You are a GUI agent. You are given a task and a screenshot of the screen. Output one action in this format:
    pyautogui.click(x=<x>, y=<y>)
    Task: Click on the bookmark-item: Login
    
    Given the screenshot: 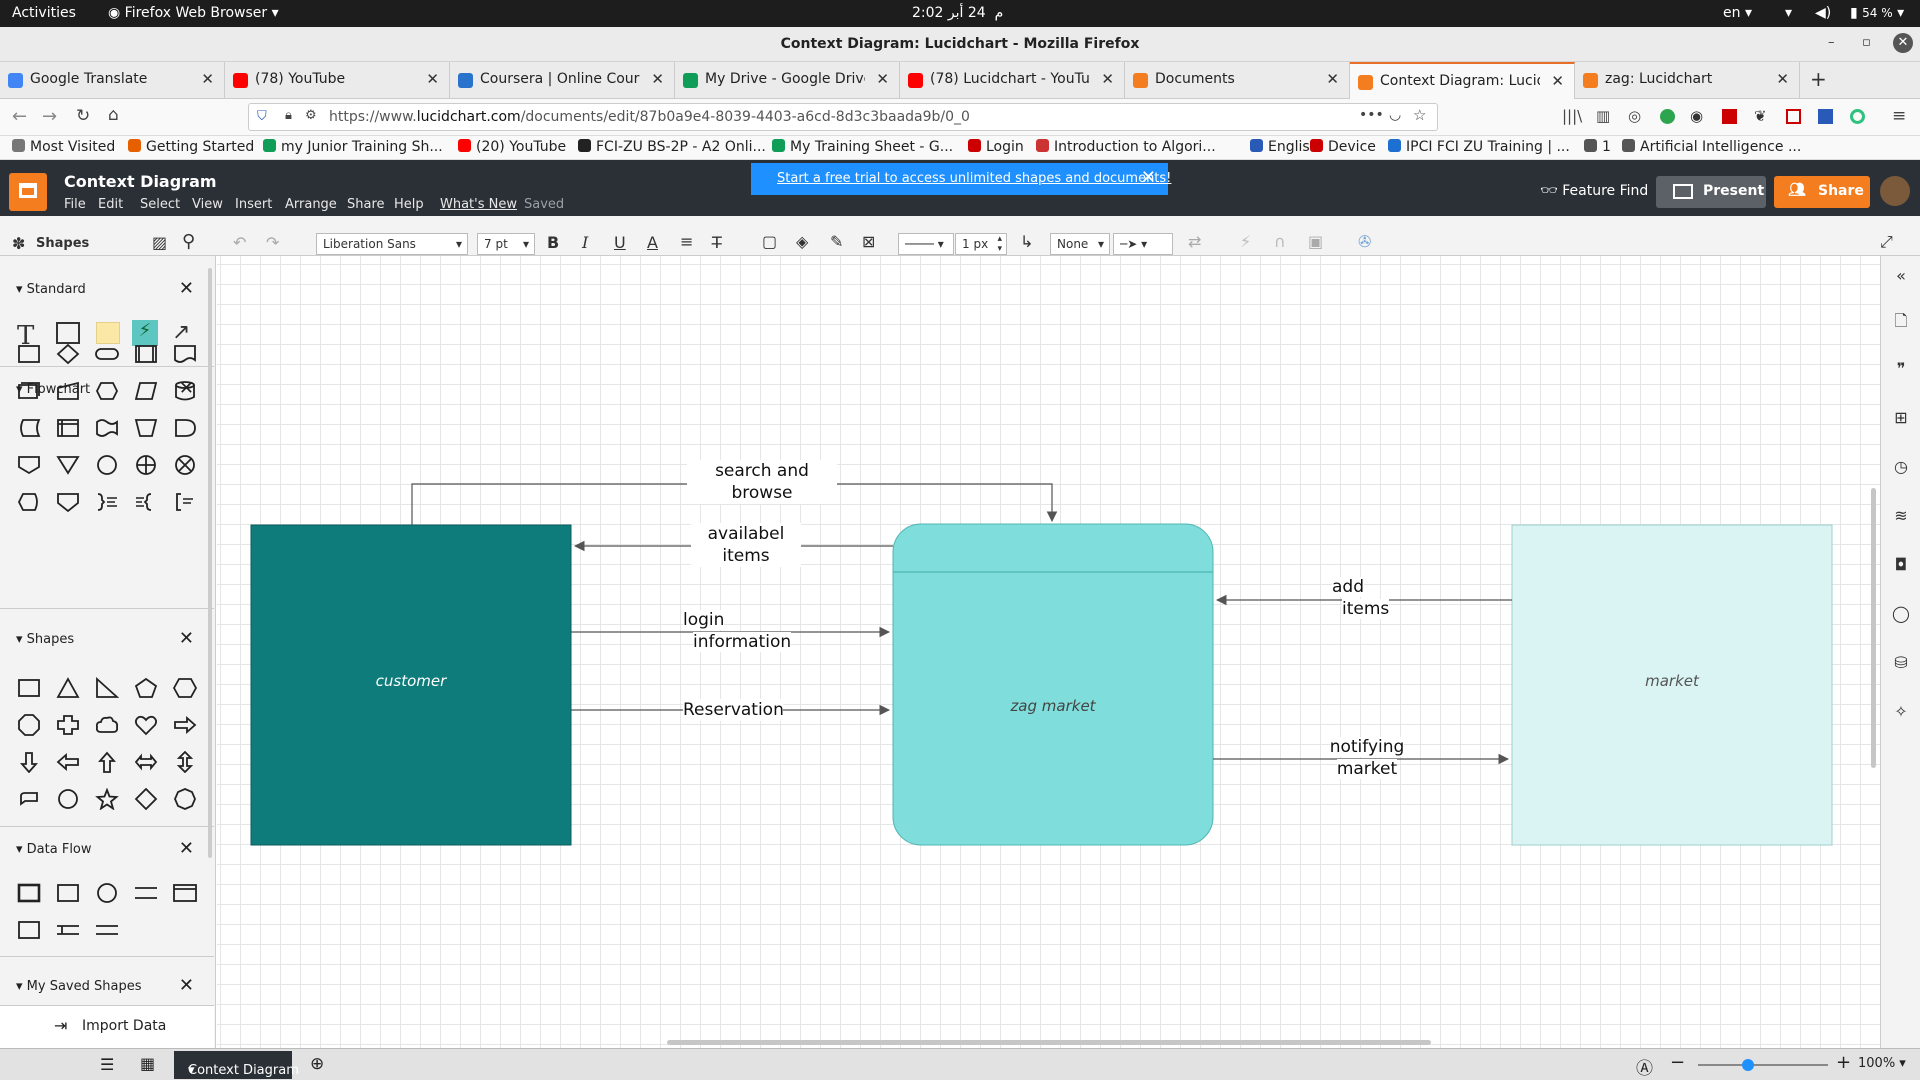 What is the action you would take?
    pyautogui.click(x=996, y=147)
    